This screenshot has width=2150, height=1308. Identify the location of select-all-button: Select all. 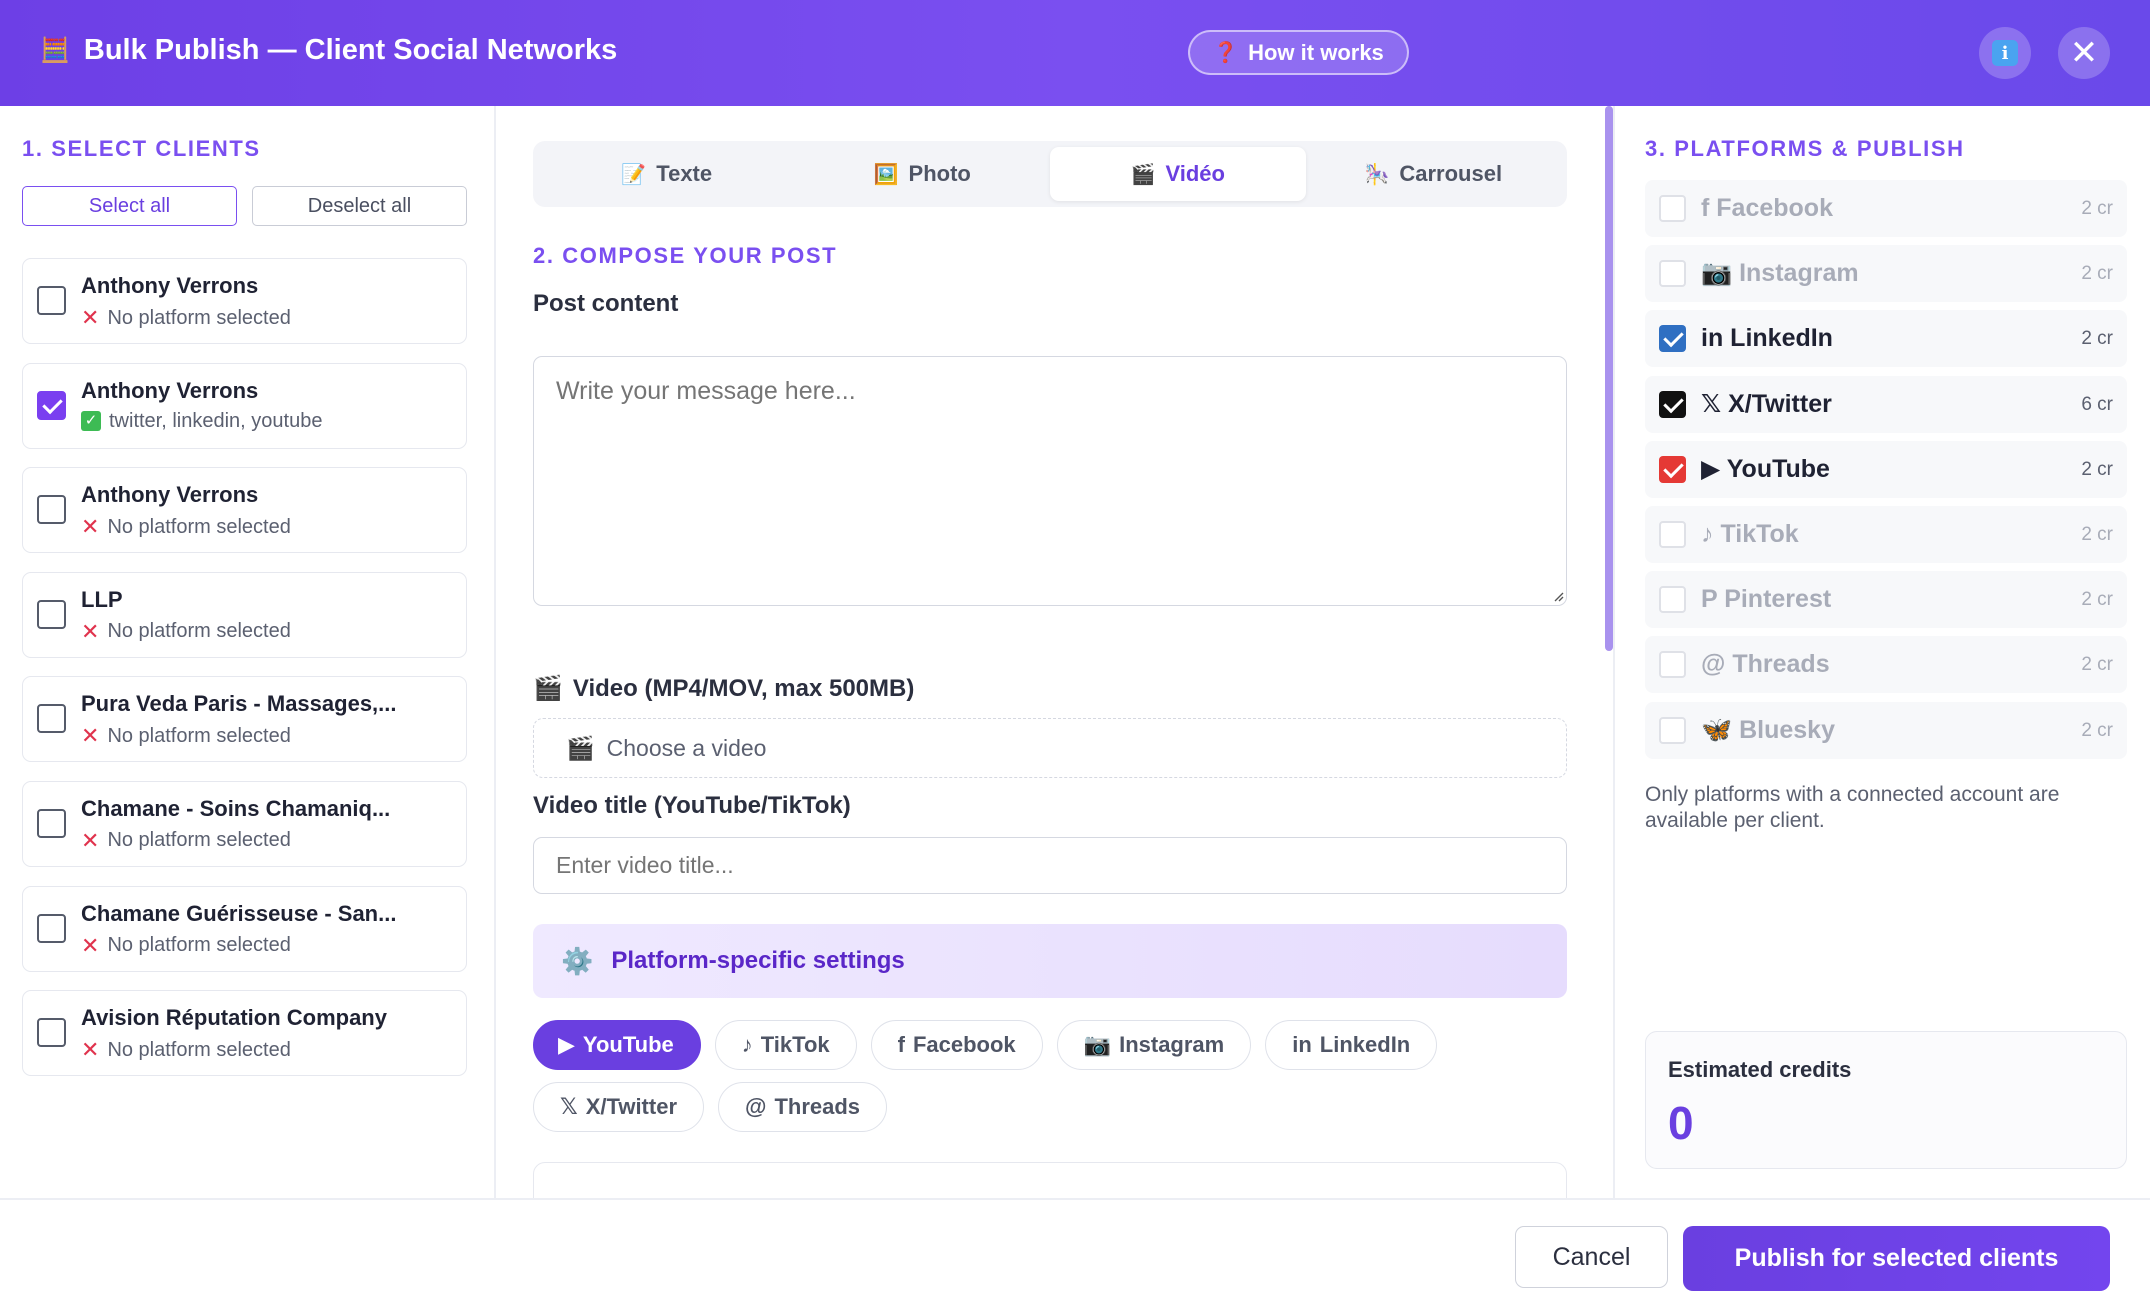
(129, 206).